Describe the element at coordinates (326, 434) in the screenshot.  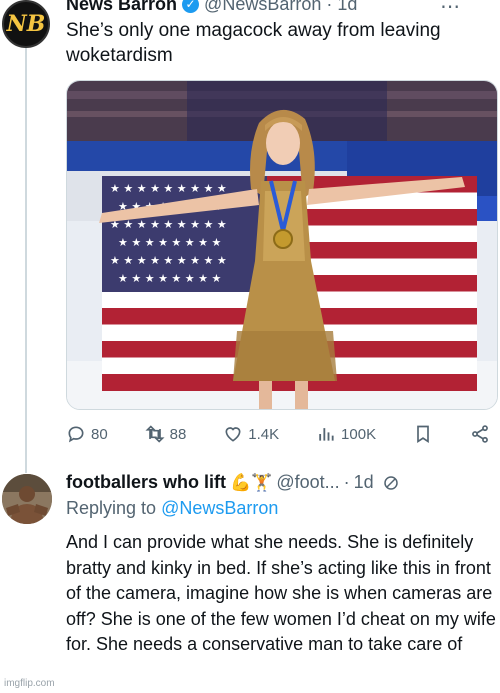
I see `views-chart-icon` at that location.